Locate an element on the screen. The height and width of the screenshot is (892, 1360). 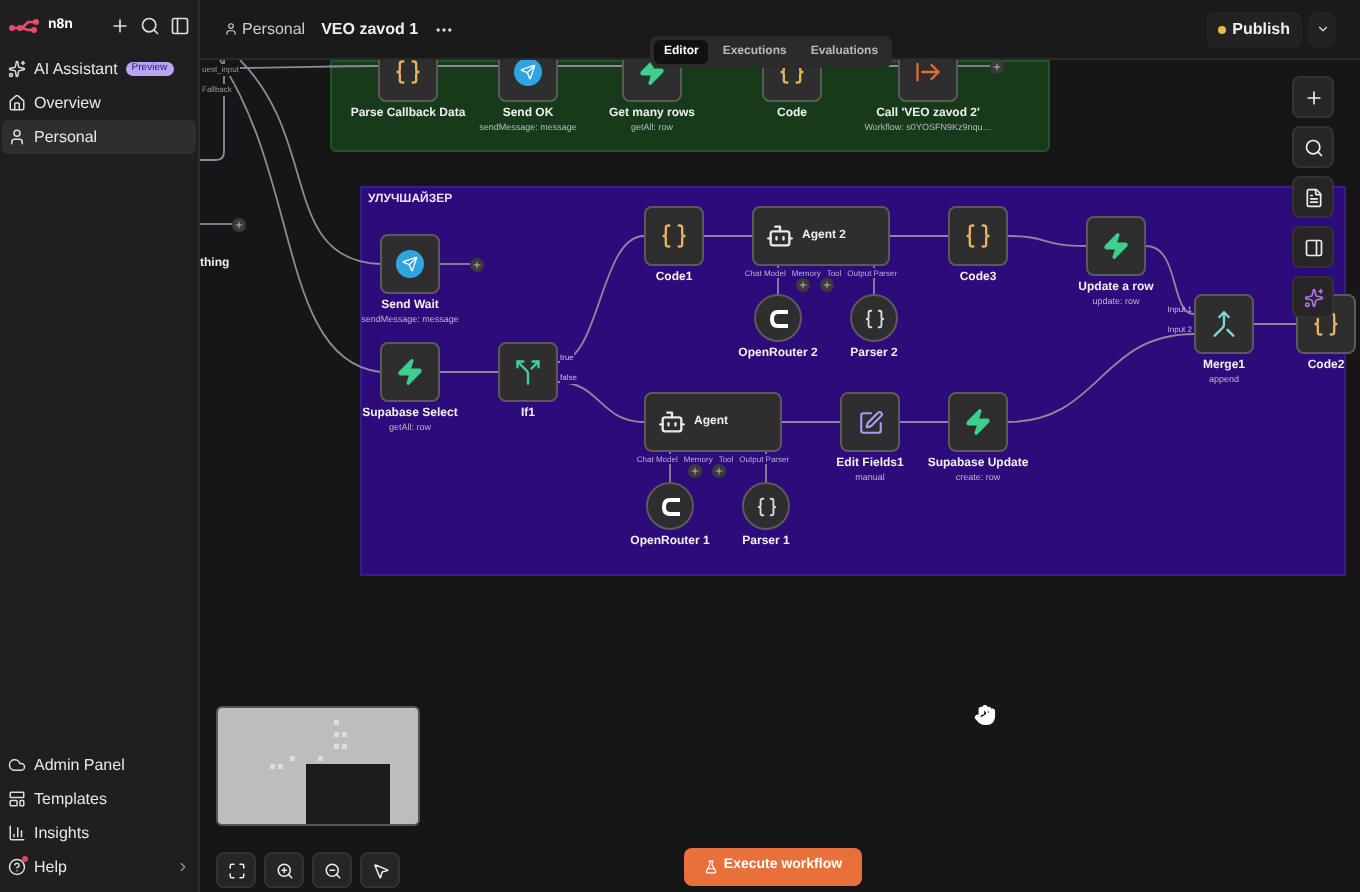
sidebar-item: Personal is located at coordinates (99, 137).